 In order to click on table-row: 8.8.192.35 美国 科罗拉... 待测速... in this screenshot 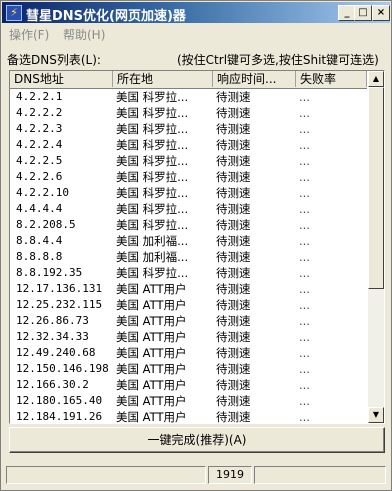, I will do `click(188, 273)`.